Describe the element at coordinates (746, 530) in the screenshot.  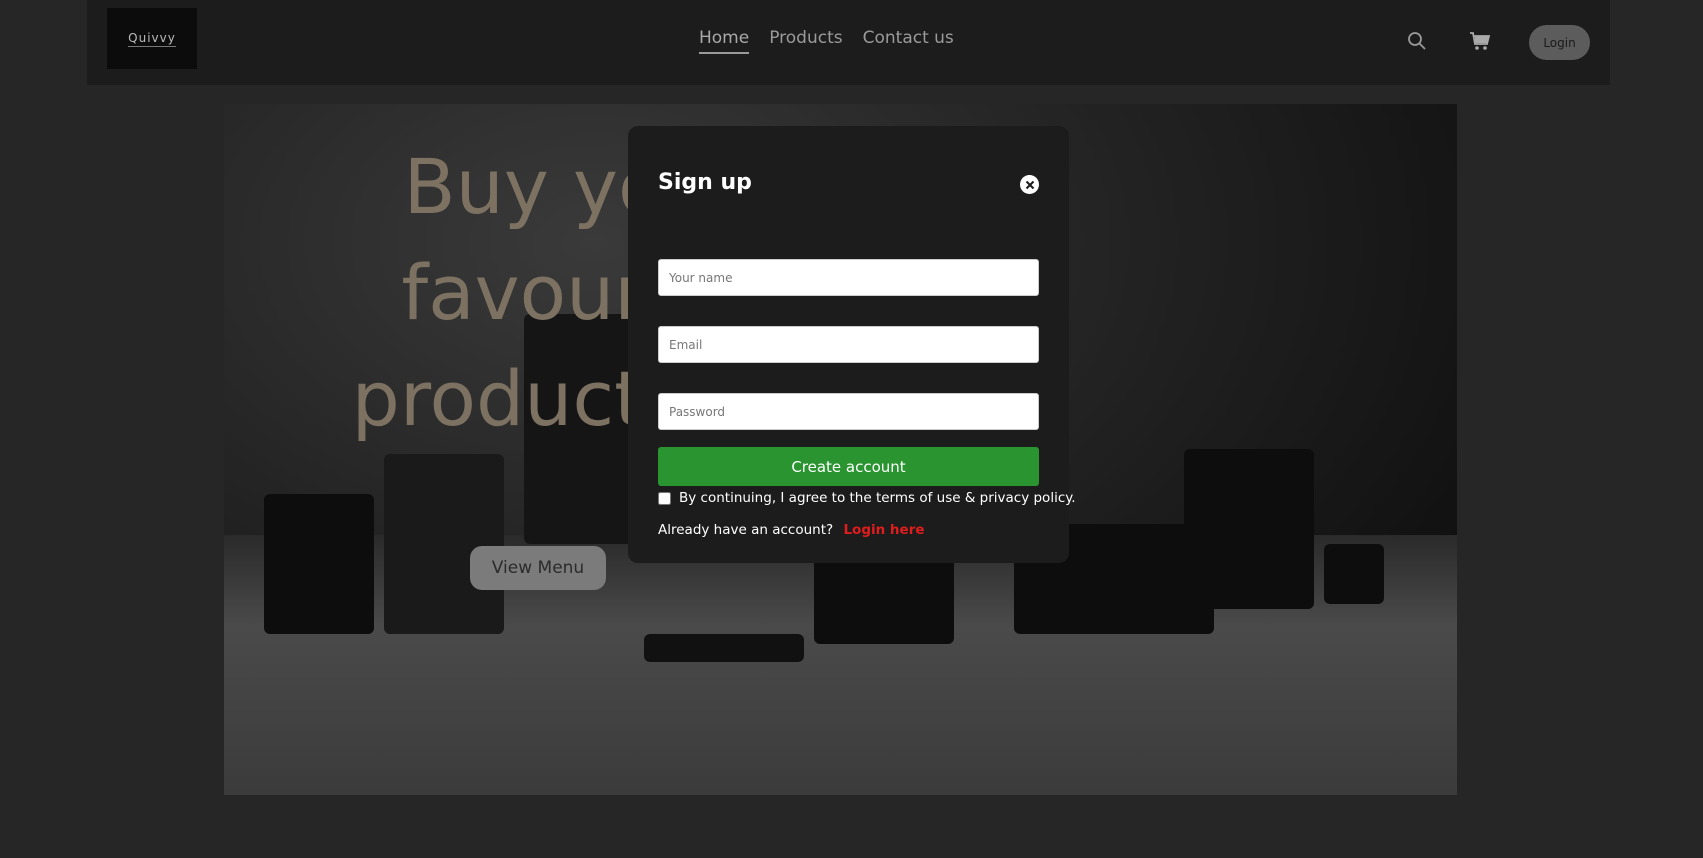
I see `login-prompt-text: Already have an account?` at that location.